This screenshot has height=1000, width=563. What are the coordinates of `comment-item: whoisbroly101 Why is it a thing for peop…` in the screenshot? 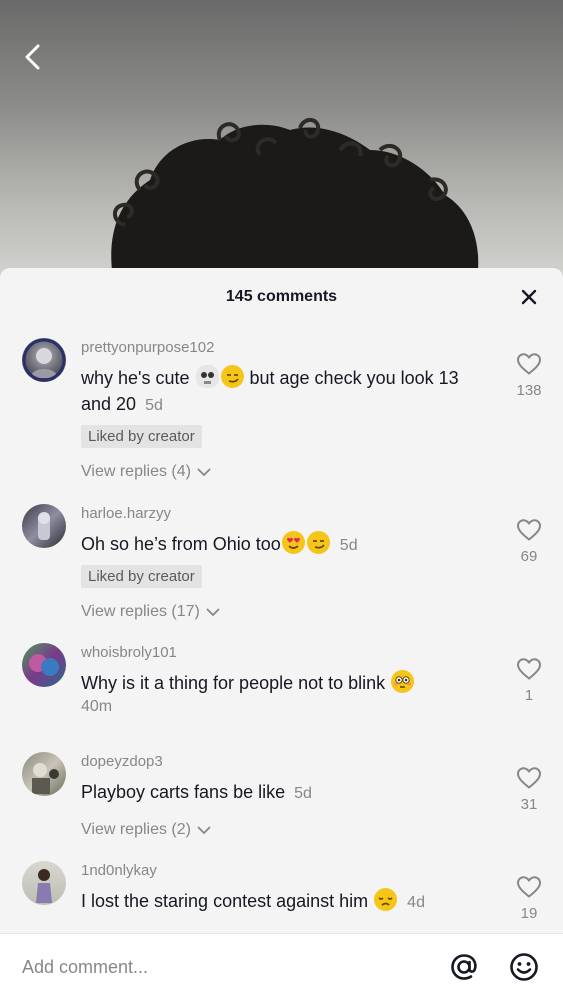 It's located at (281, 685).